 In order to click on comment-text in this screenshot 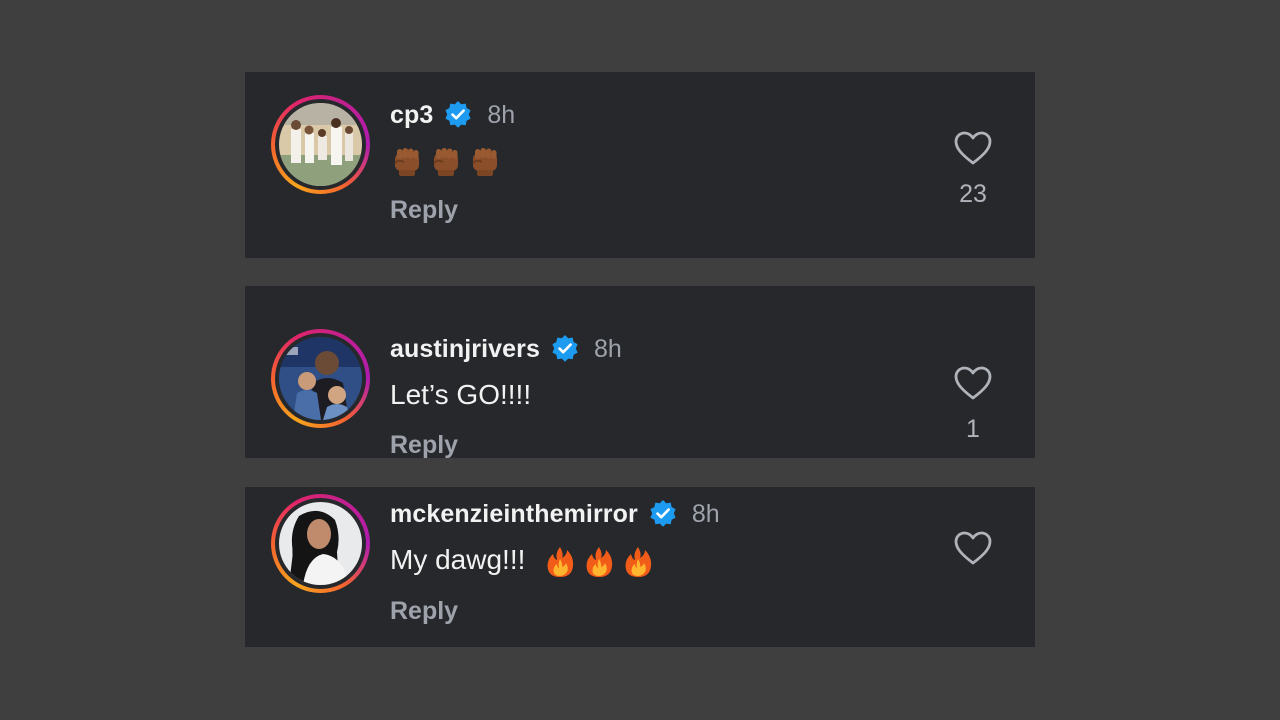, I will do `click(448, 160)`.